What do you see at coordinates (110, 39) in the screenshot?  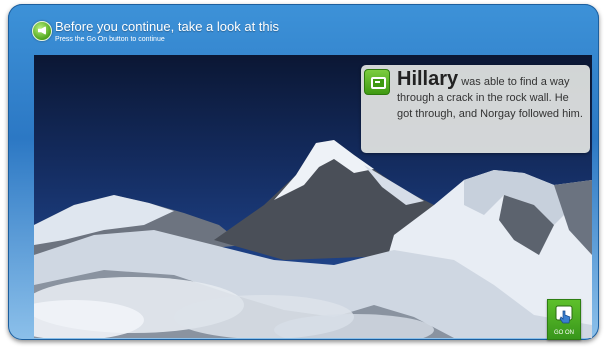 I see `header-subtitle: Press the Go On button to continue` at bounding box center [110, 39].